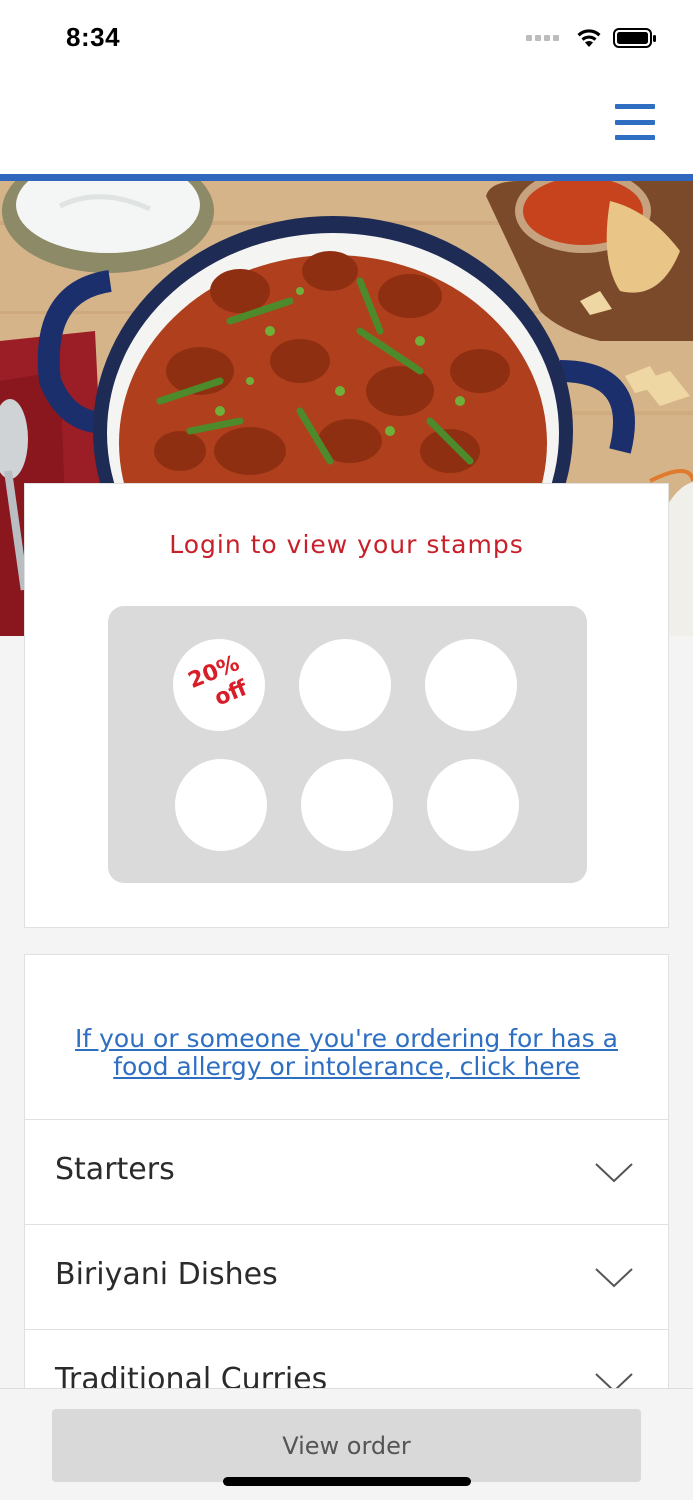  What do you see at coordinates (635, 122) in the screenshot?
I see `hamburger-menu-icon` at bounding box center [635, 122].